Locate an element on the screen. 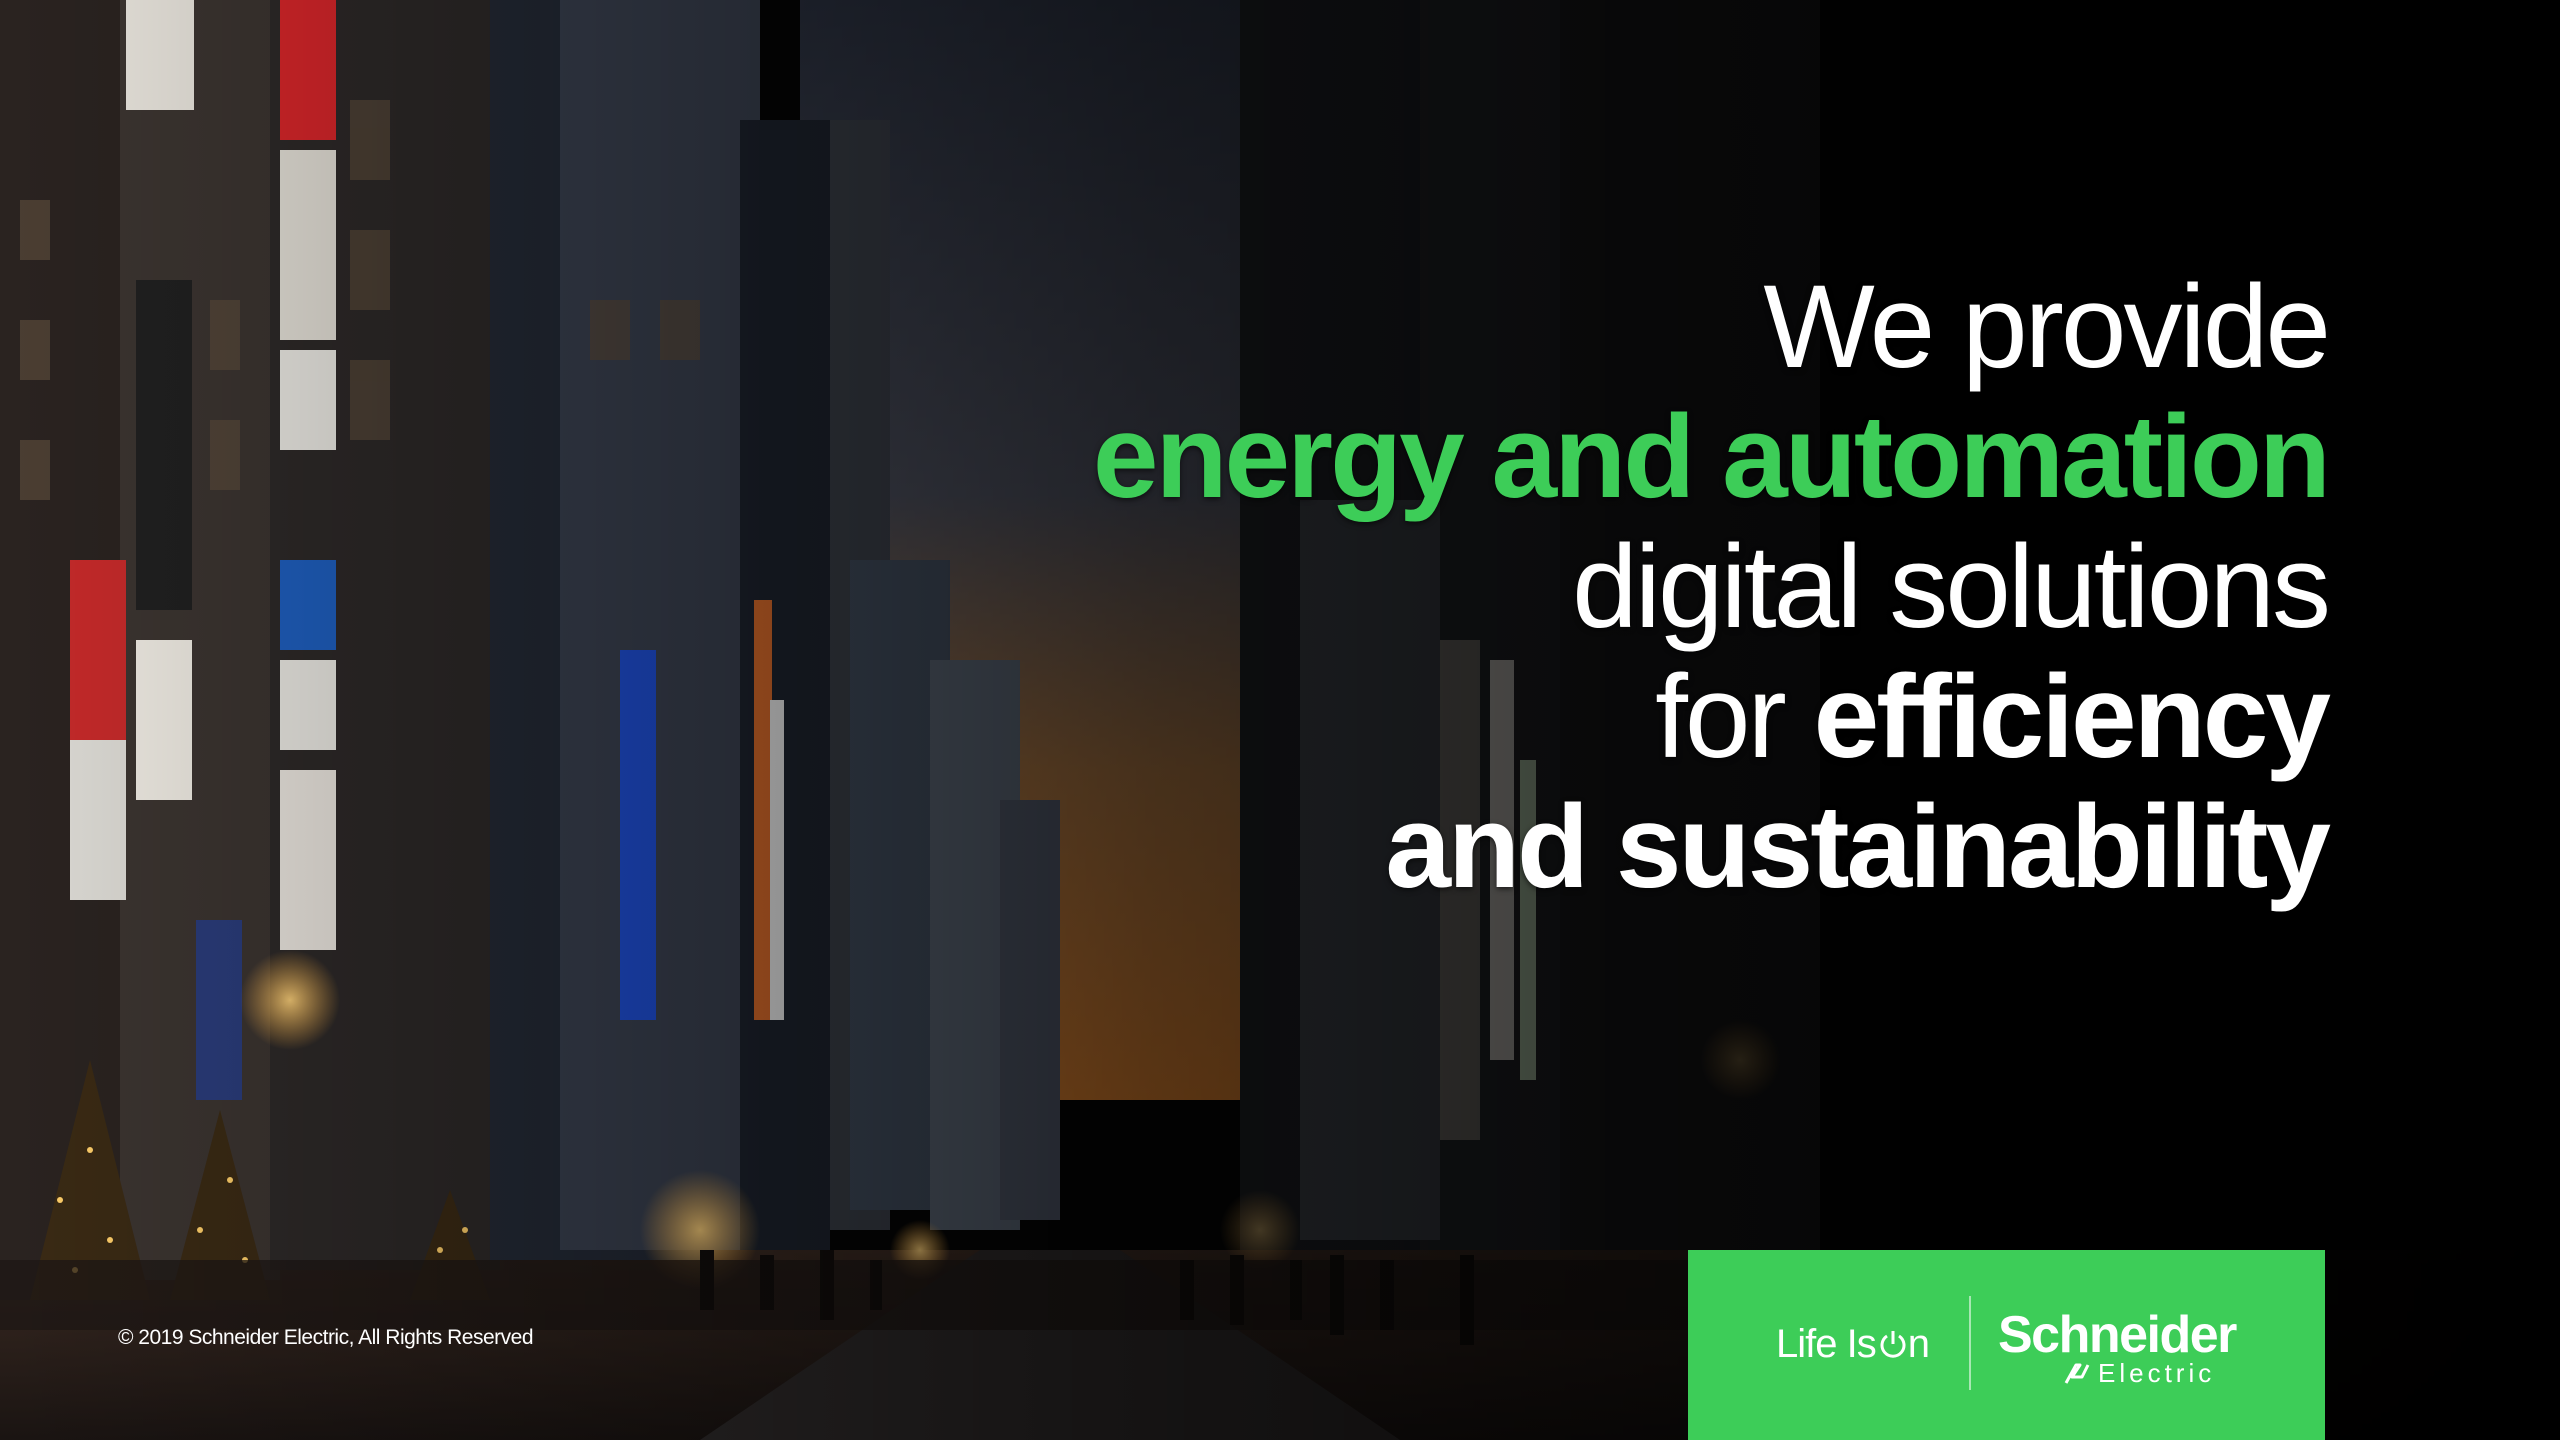  logo-company-name: Schneider is located at coordinates (2117, 1335).